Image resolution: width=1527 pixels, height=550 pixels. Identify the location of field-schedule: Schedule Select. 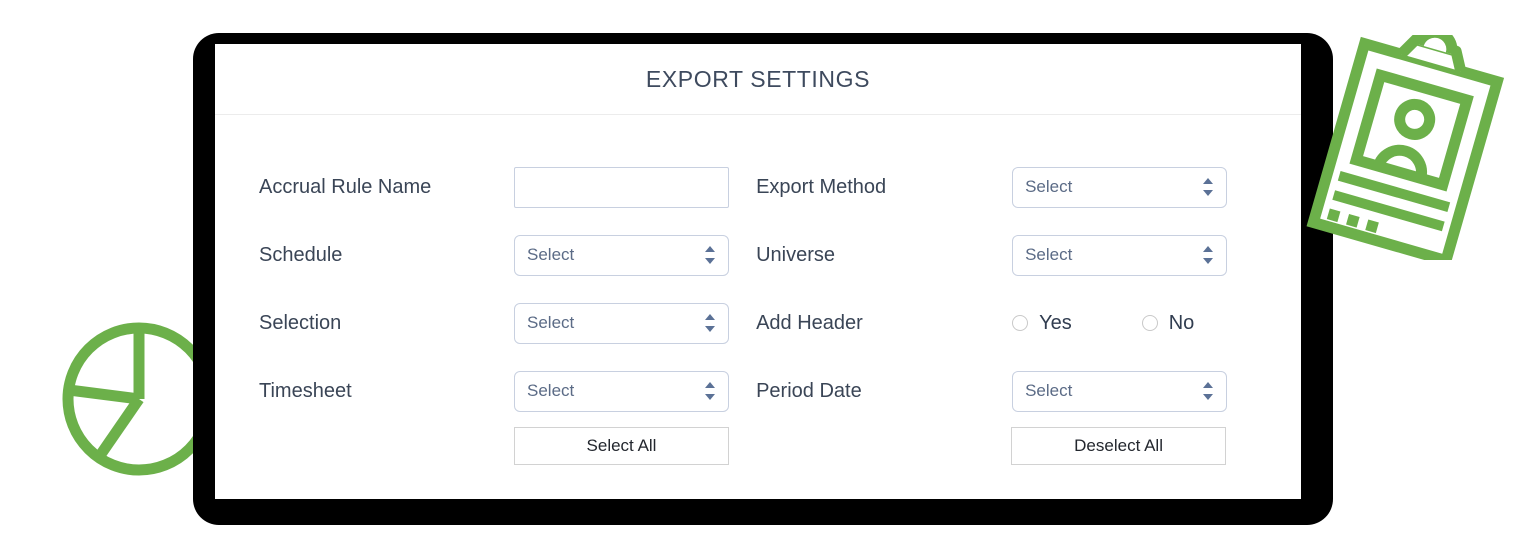
(507, 255).